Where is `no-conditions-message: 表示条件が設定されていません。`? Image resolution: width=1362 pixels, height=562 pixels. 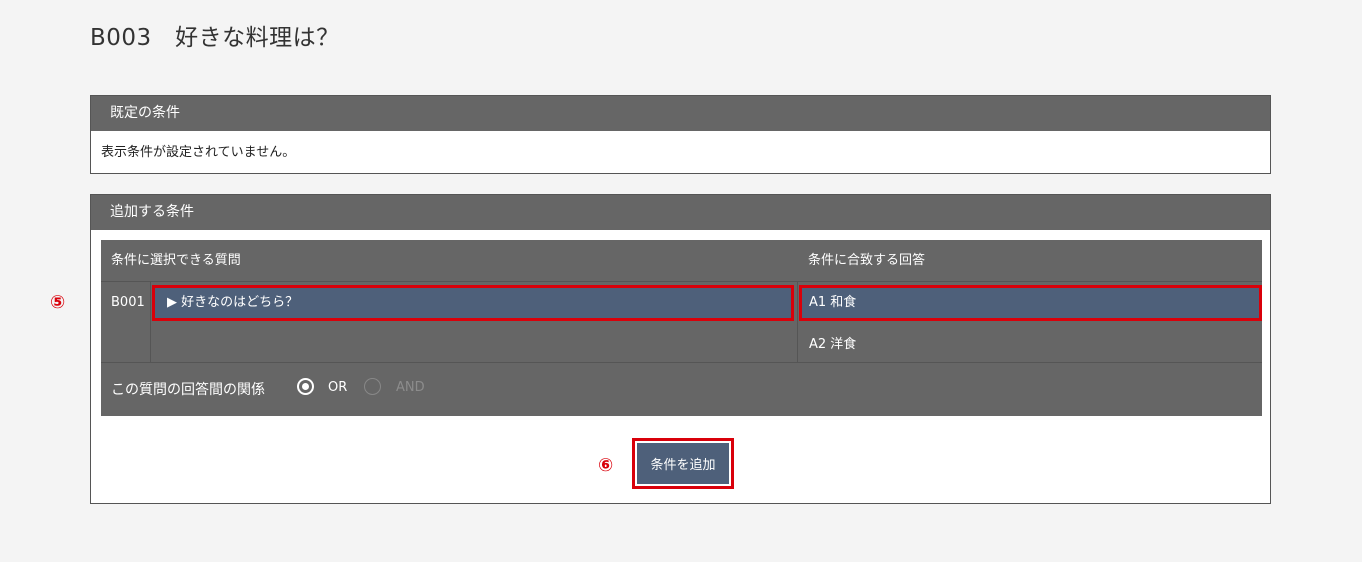
no-conditions-message: 表示条件が設定されていません。 is located at coordinates (198, 152).